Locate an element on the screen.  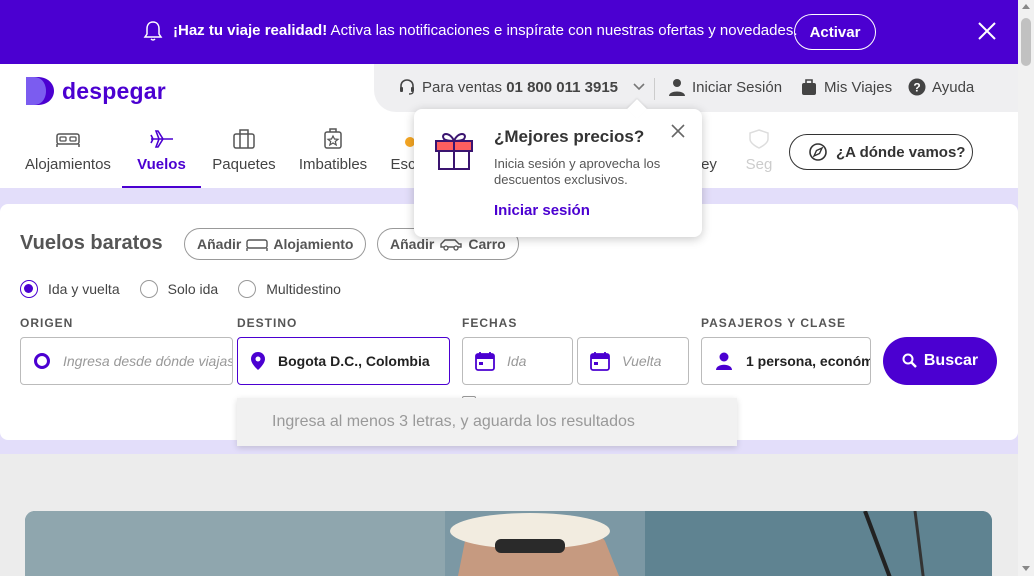
sales-phone: Para ventas 01 800 011 3915 is located at coordinates (525, 87).